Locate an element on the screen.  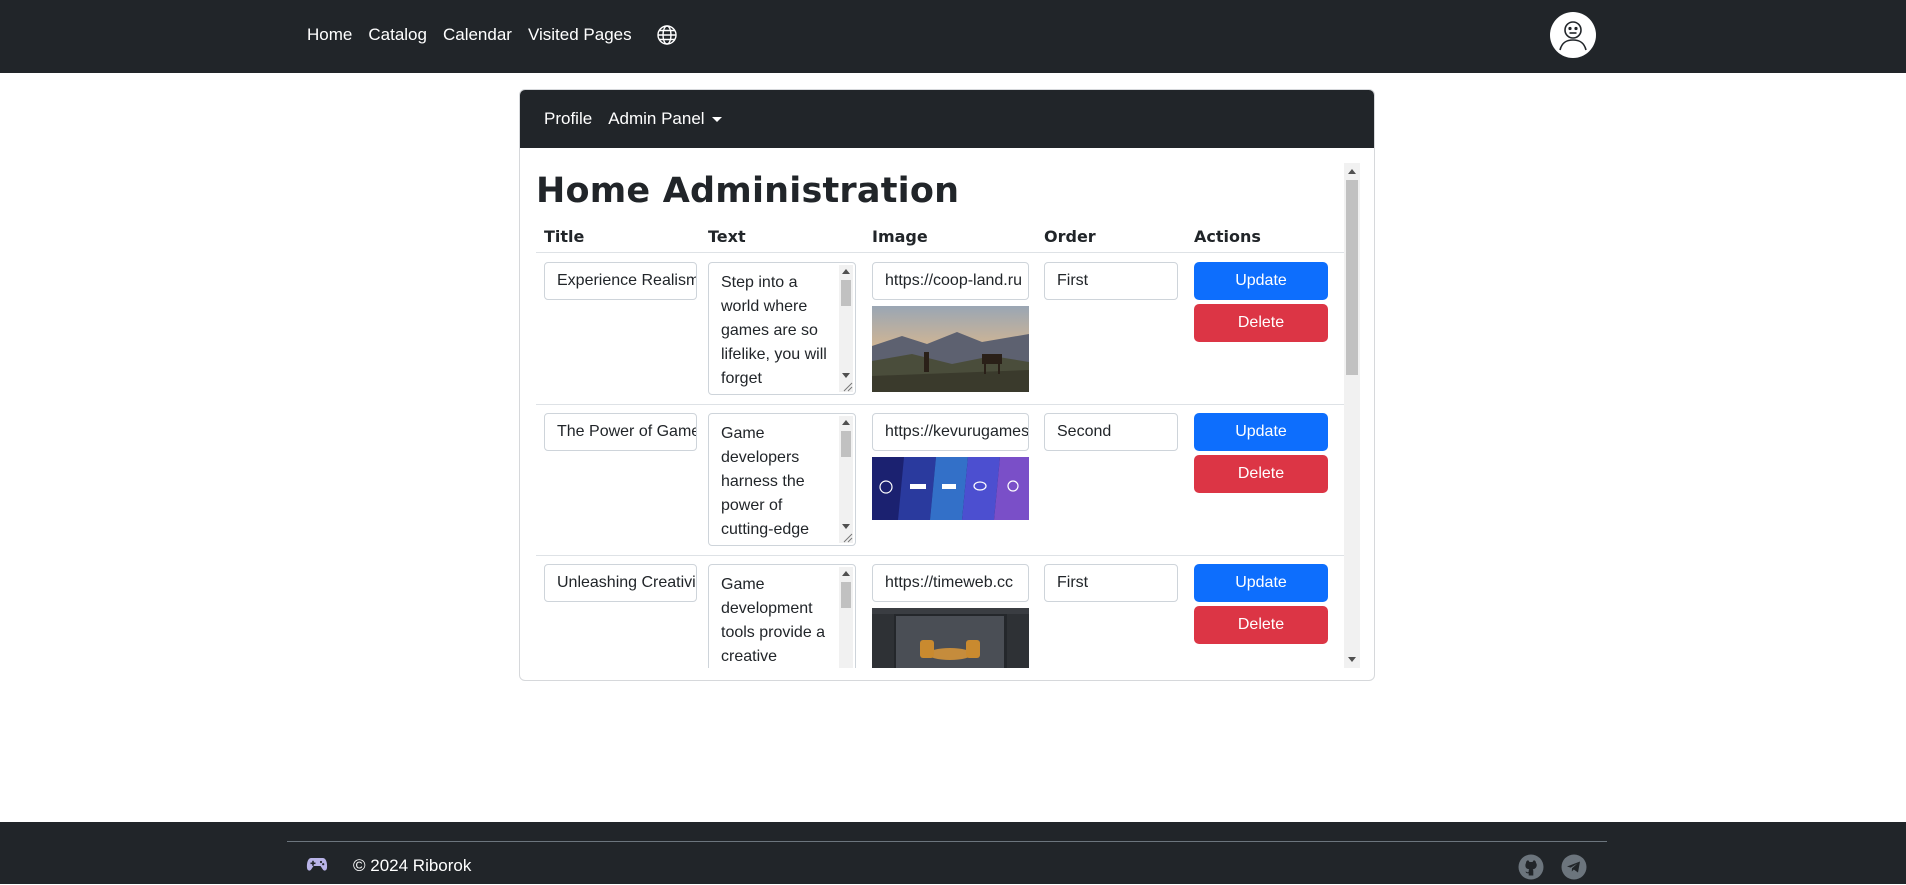
nav-home-link: Home is located at coordinates (329, 35).